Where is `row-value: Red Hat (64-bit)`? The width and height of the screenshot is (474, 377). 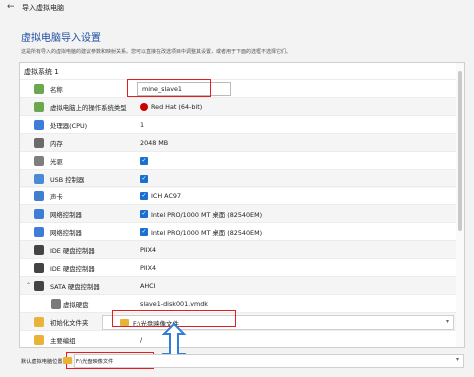
row-value: Red Hat (64-bit) is located at coordinates (177, 106).